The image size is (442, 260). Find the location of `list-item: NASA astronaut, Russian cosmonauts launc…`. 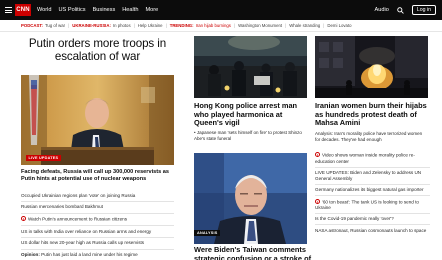

list-item: NASA astronaut, Russian cosmonauts launc… is located at coordinates (372, 229).